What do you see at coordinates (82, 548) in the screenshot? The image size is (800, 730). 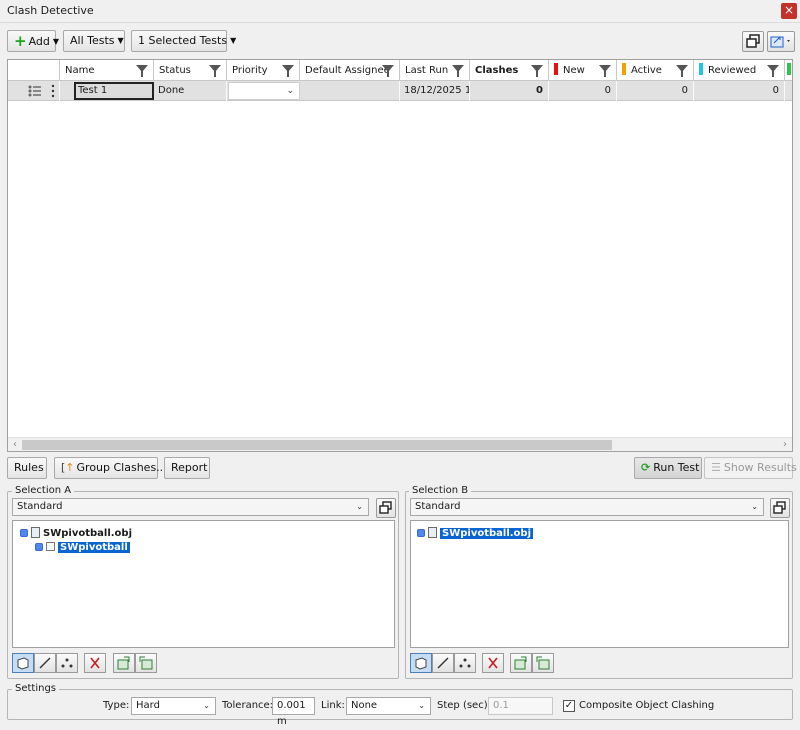 I see `tree-node: SWpivotball` at bounding box center [82, 548].